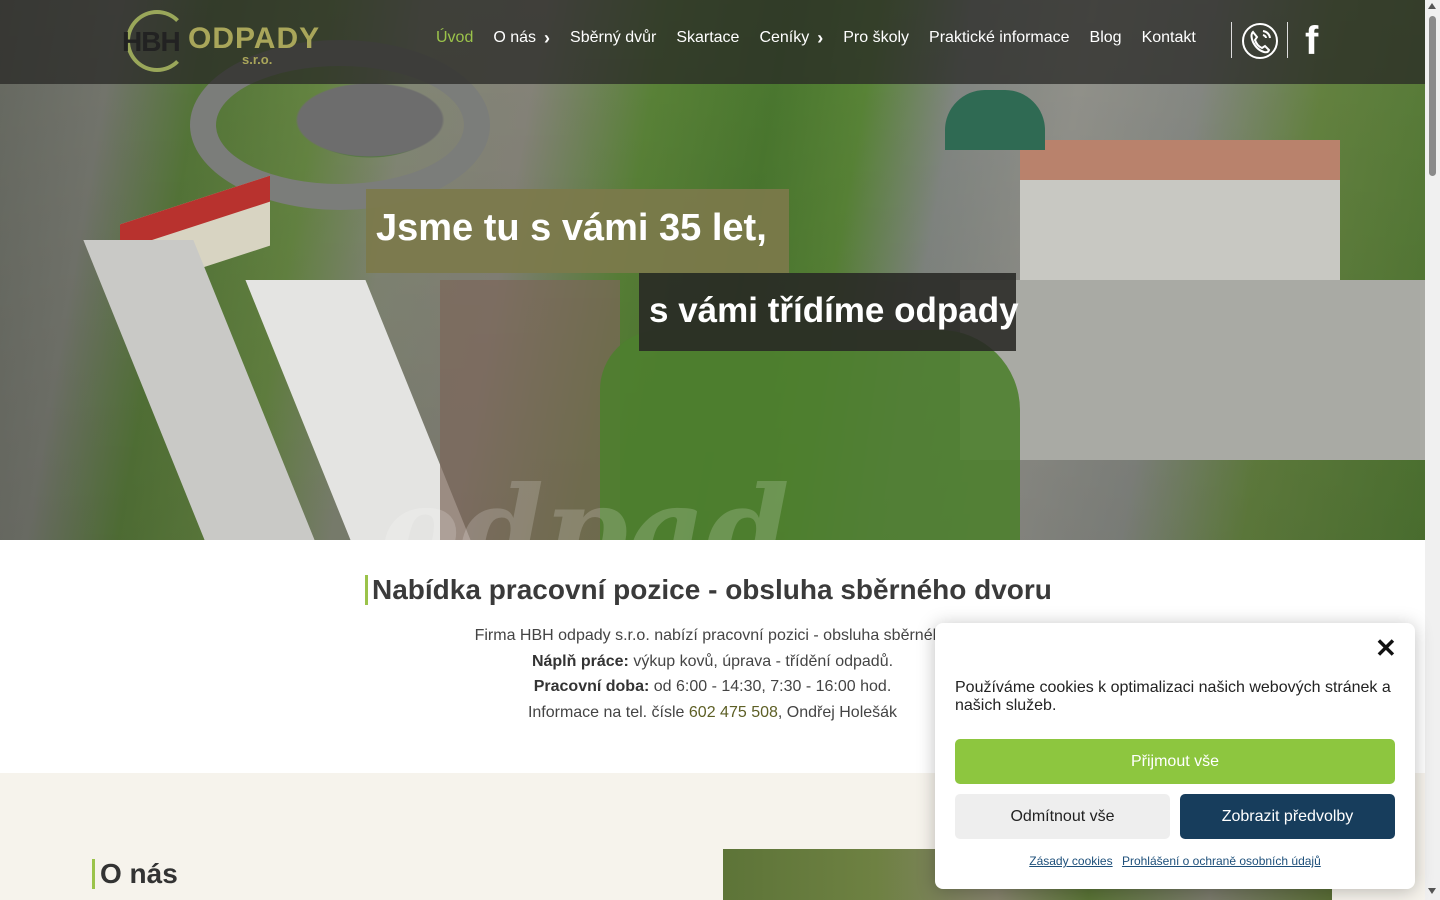 This screenshot has width=1440, height=900. I want to click on nav-item-uvod: Úvod, so click(454, 38).